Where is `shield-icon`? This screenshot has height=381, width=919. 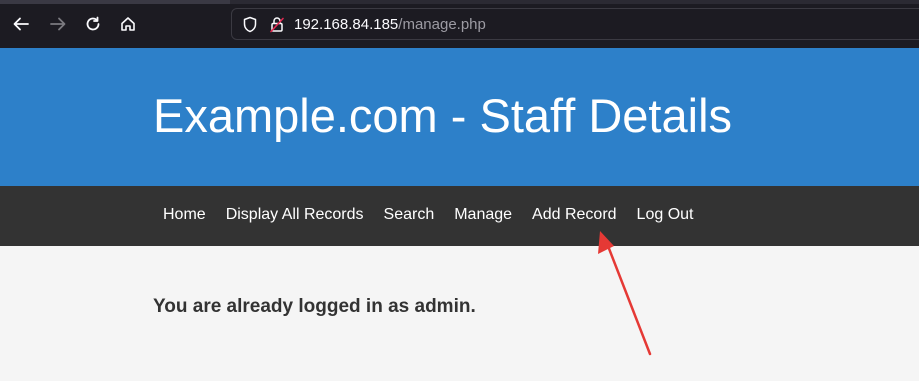
shield-icon is located at coordinates (250, 27).